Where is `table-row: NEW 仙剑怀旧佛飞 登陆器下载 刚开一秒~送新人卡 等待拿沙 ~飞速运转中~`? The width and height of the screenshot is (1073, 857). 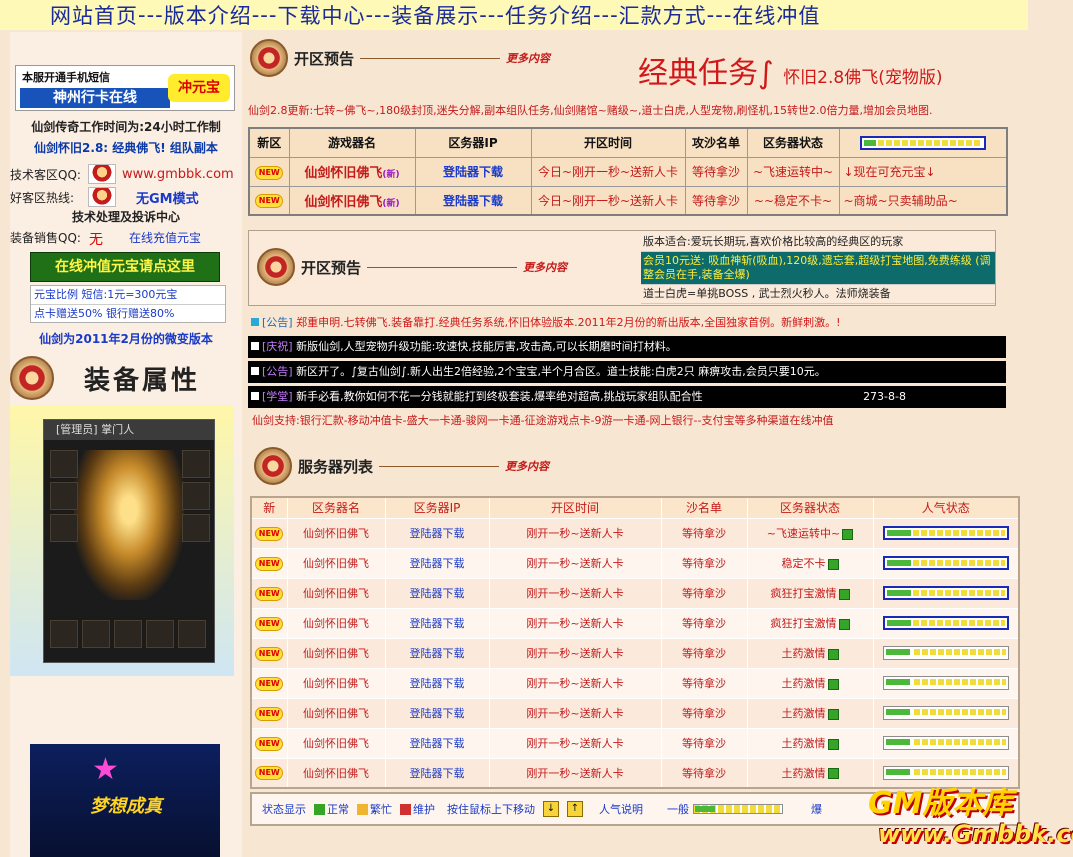
table-row: NEW 仙剑怀旧佛飞 登陆器下载 刚开一秒~送新人卡 等待拿沙 ~飞速运转中~ is located at coordinates (635, 533).